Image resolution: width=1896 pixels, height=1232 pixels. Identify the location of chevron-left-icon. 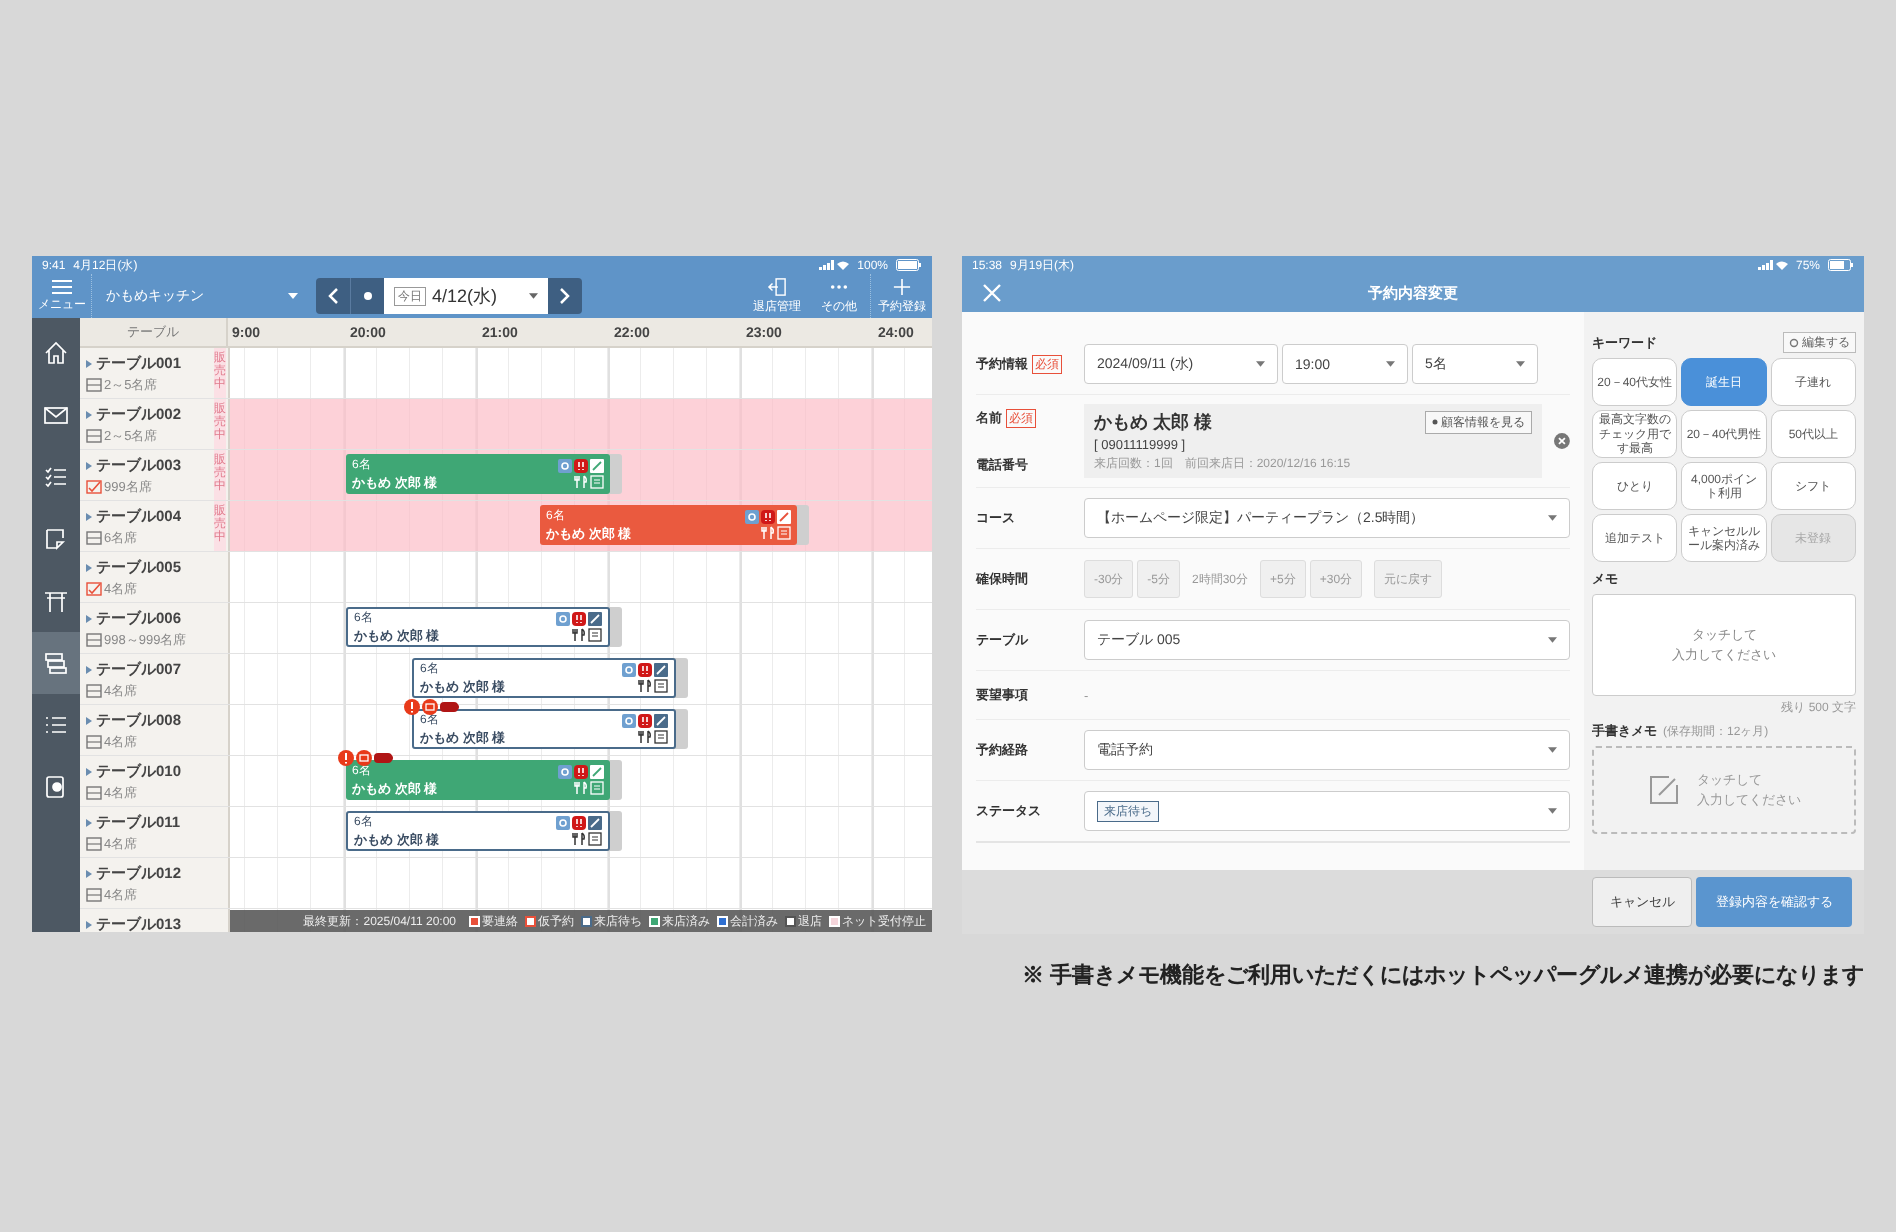
(333, 296).